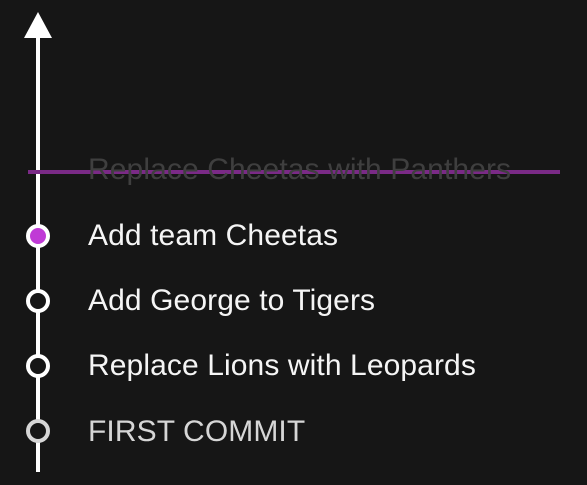 This screenshot has width=587, height=485. Describe the element at coordinates (213, 236) in the screenshot. I see `commit-label: Add team Cheetas` at that location.